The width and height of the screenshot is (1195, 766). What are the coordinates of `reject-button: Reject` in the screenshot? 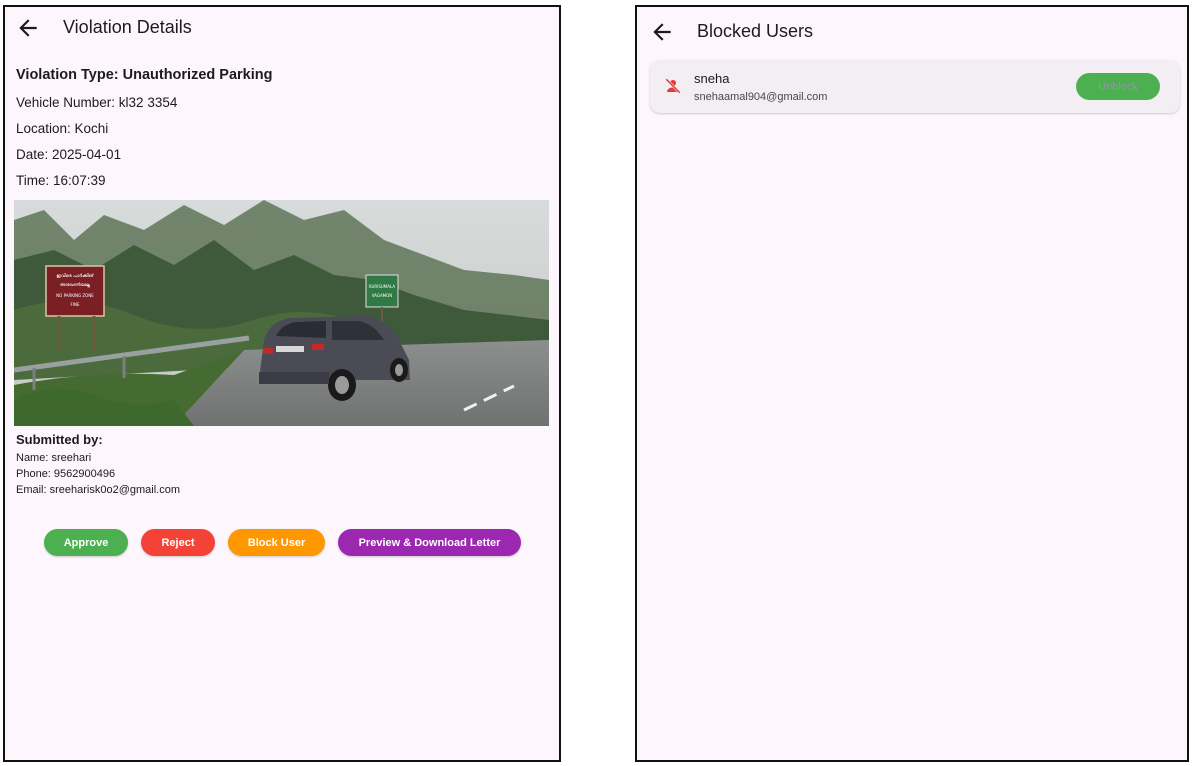 It's located at (178, 542).